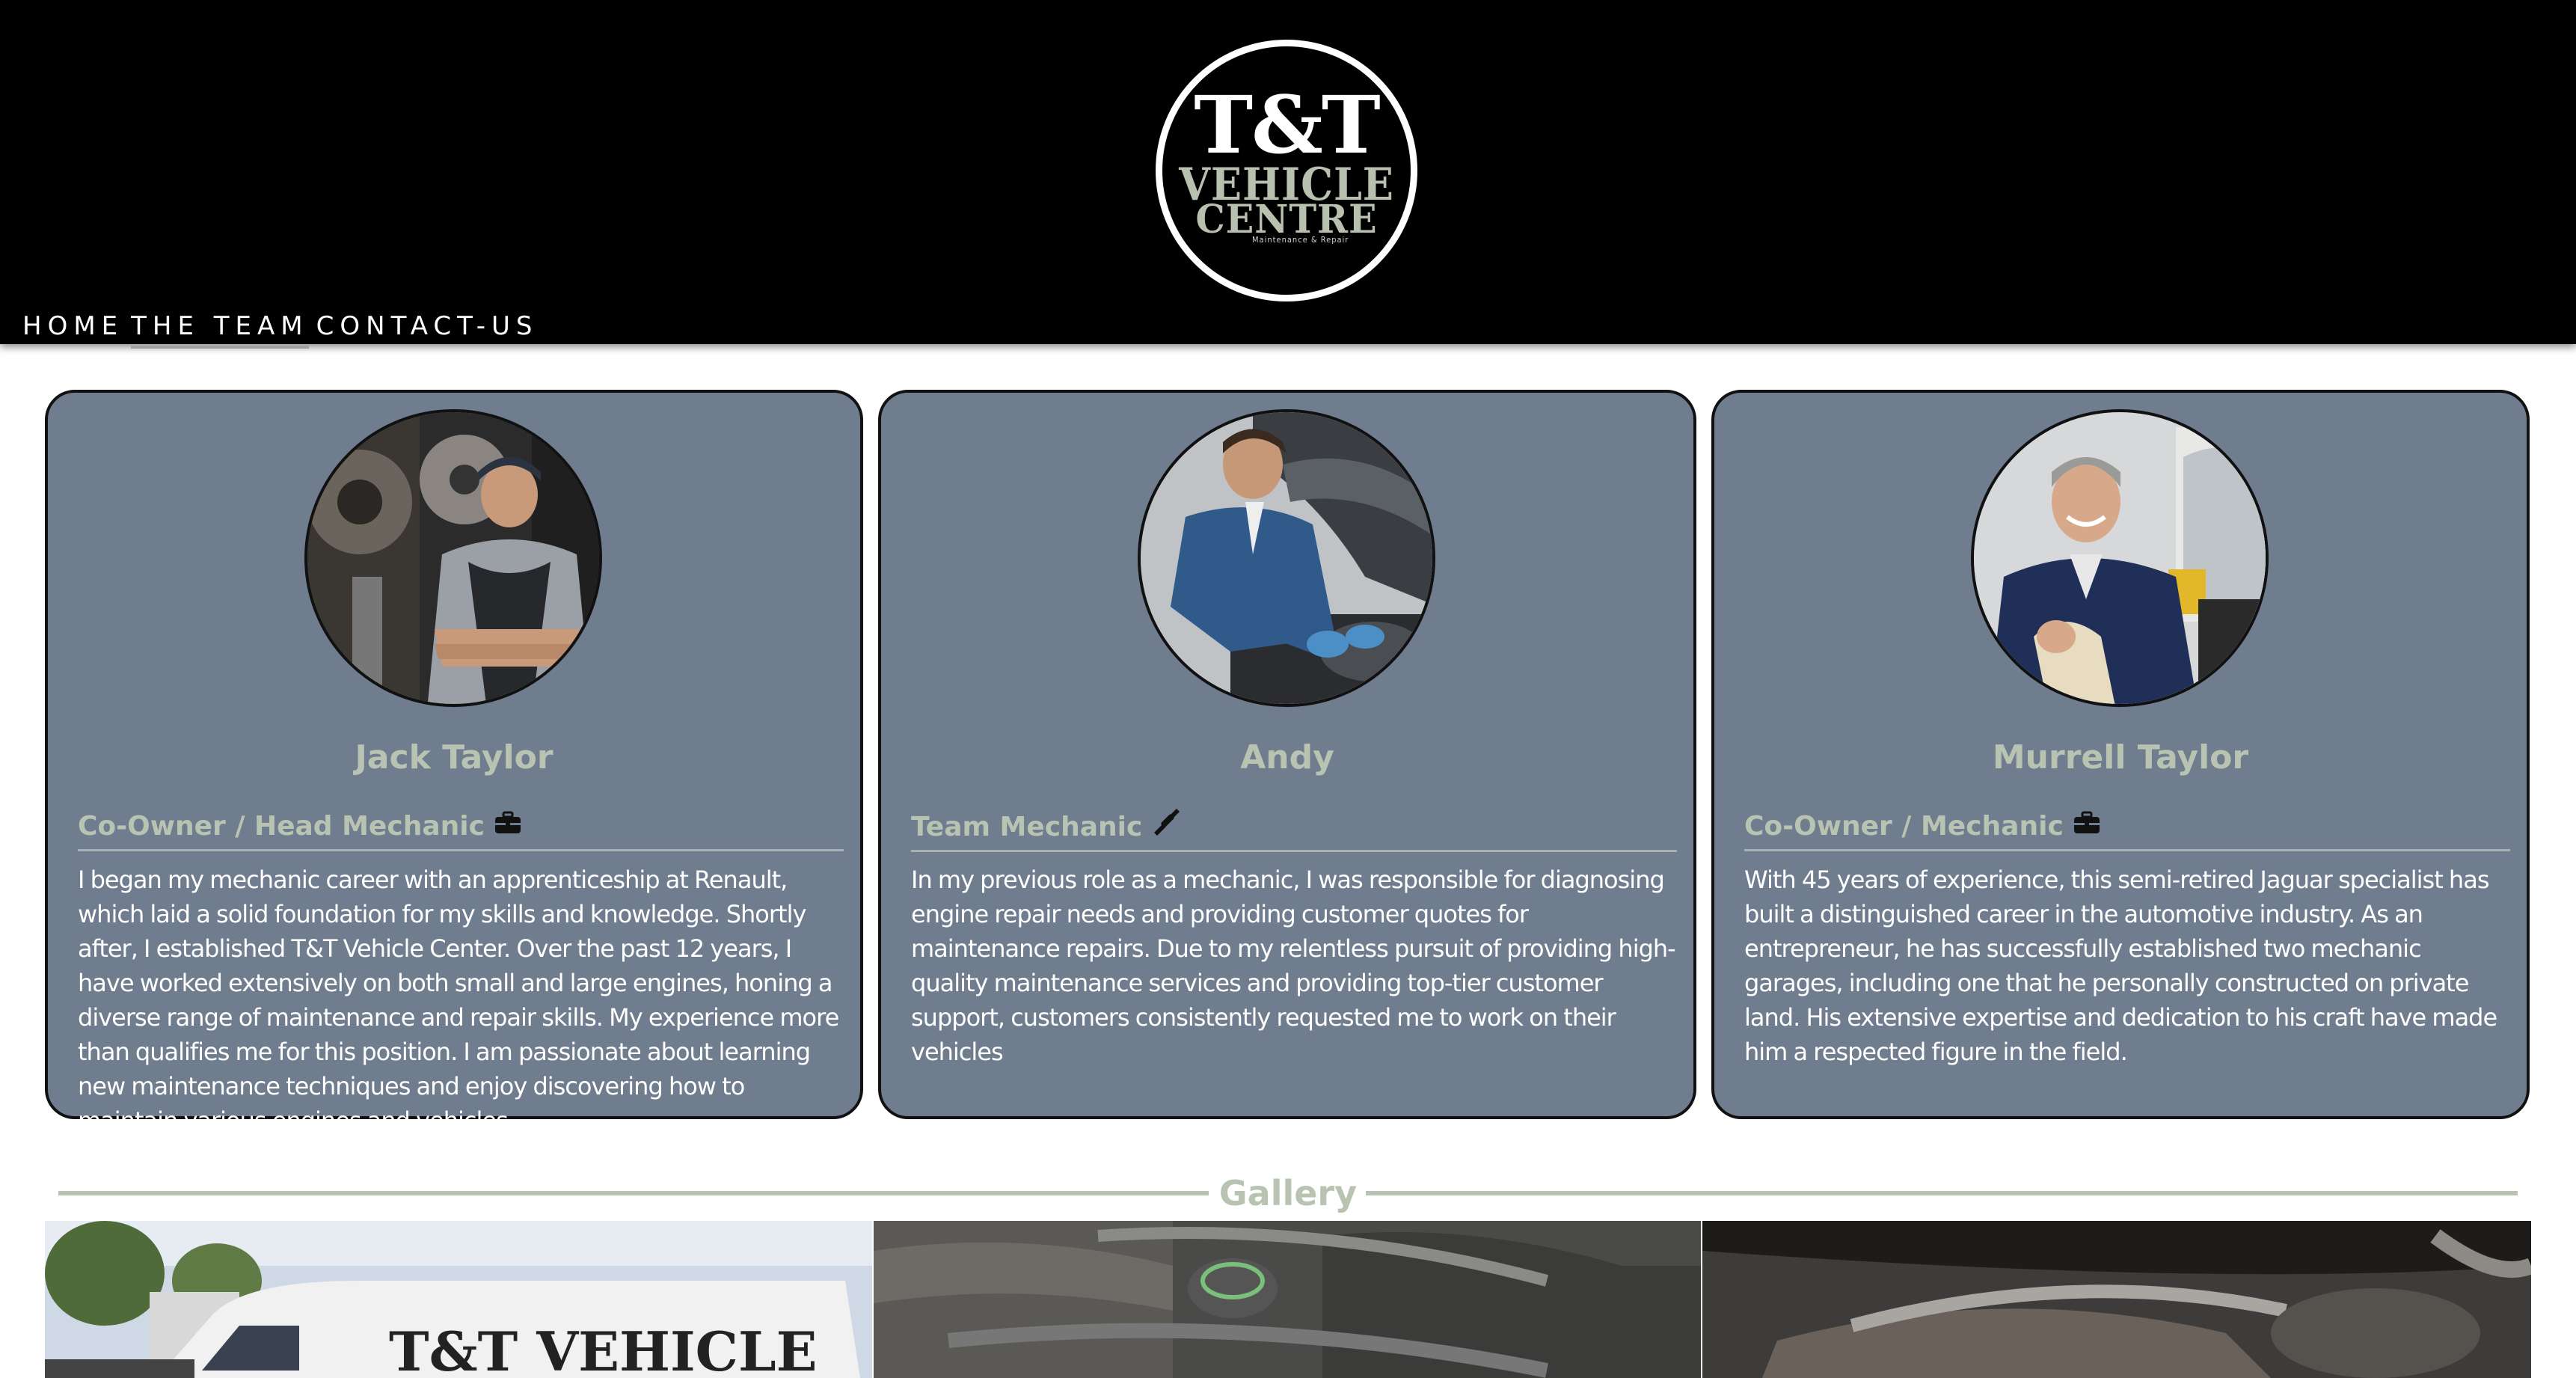 This screenshot has width=2576, height=1378. I want to click on gallery-image-undercarriage, so click(2116, 1299).